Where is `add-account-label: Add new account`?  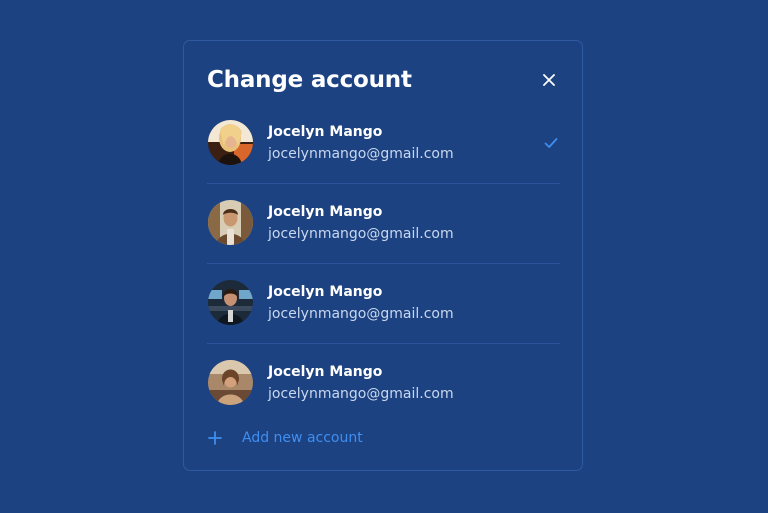 add-account-label: Add new account is located at coordinates (302, 438).